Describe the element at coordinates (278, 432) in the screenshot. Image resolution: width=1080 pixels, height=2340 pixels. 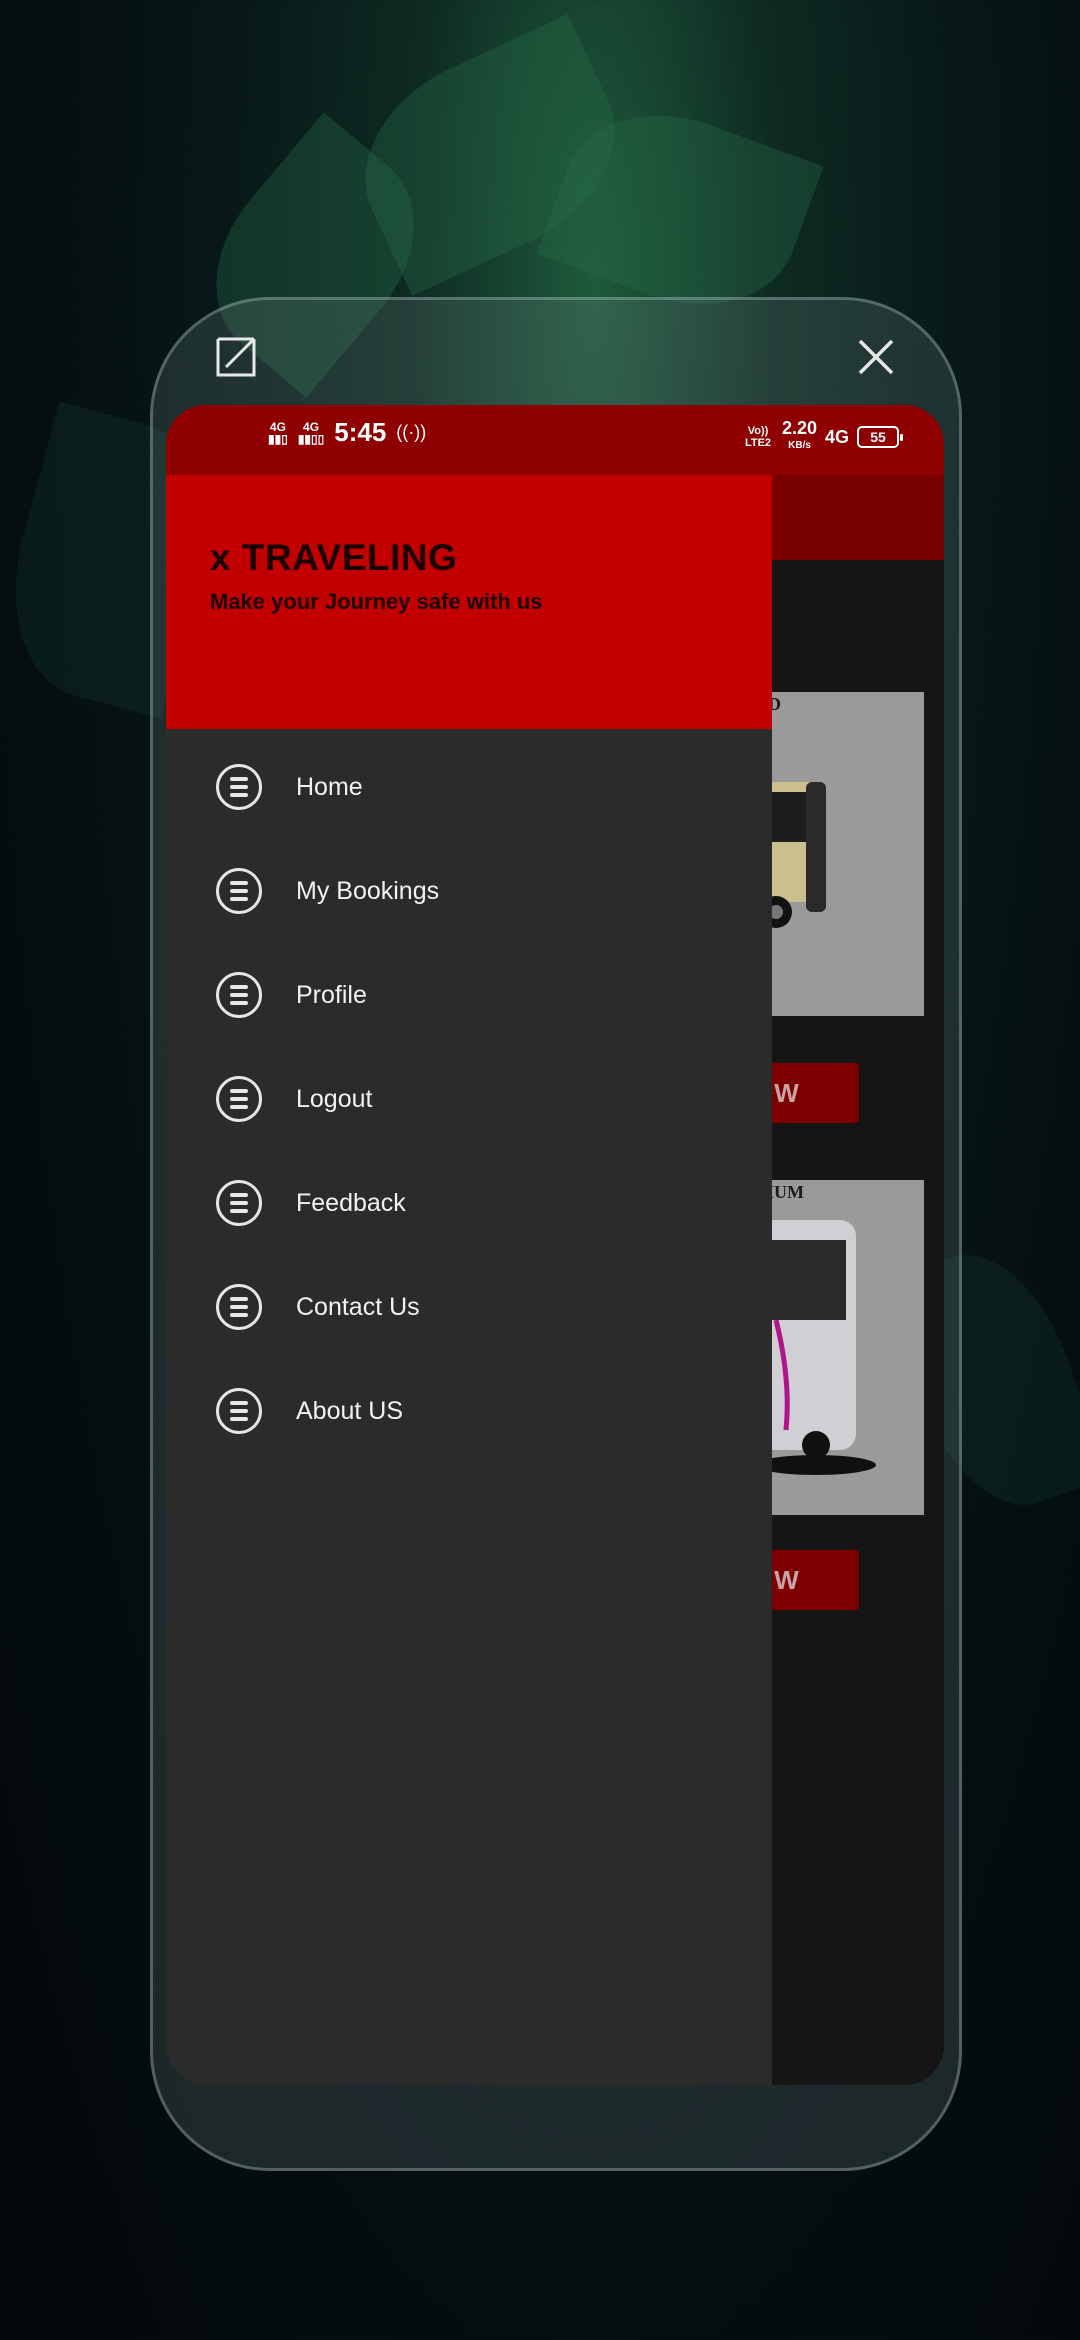
I see `sim1-signal: 4G ▮▮▯` at that location.